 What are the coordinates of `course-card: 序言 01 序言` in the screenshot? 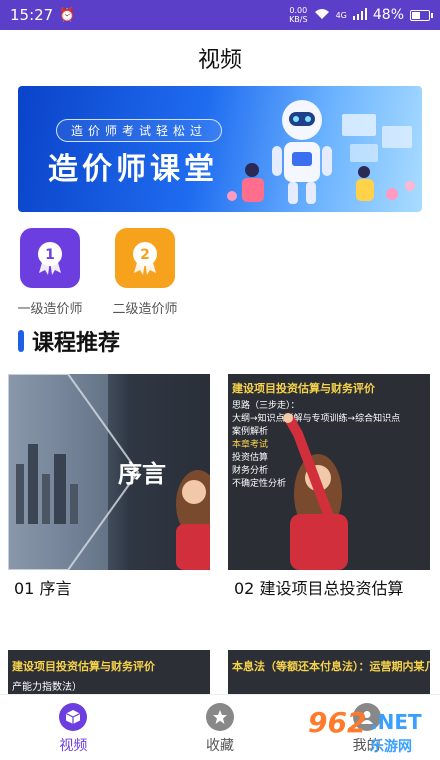 It's located at (109, 487).